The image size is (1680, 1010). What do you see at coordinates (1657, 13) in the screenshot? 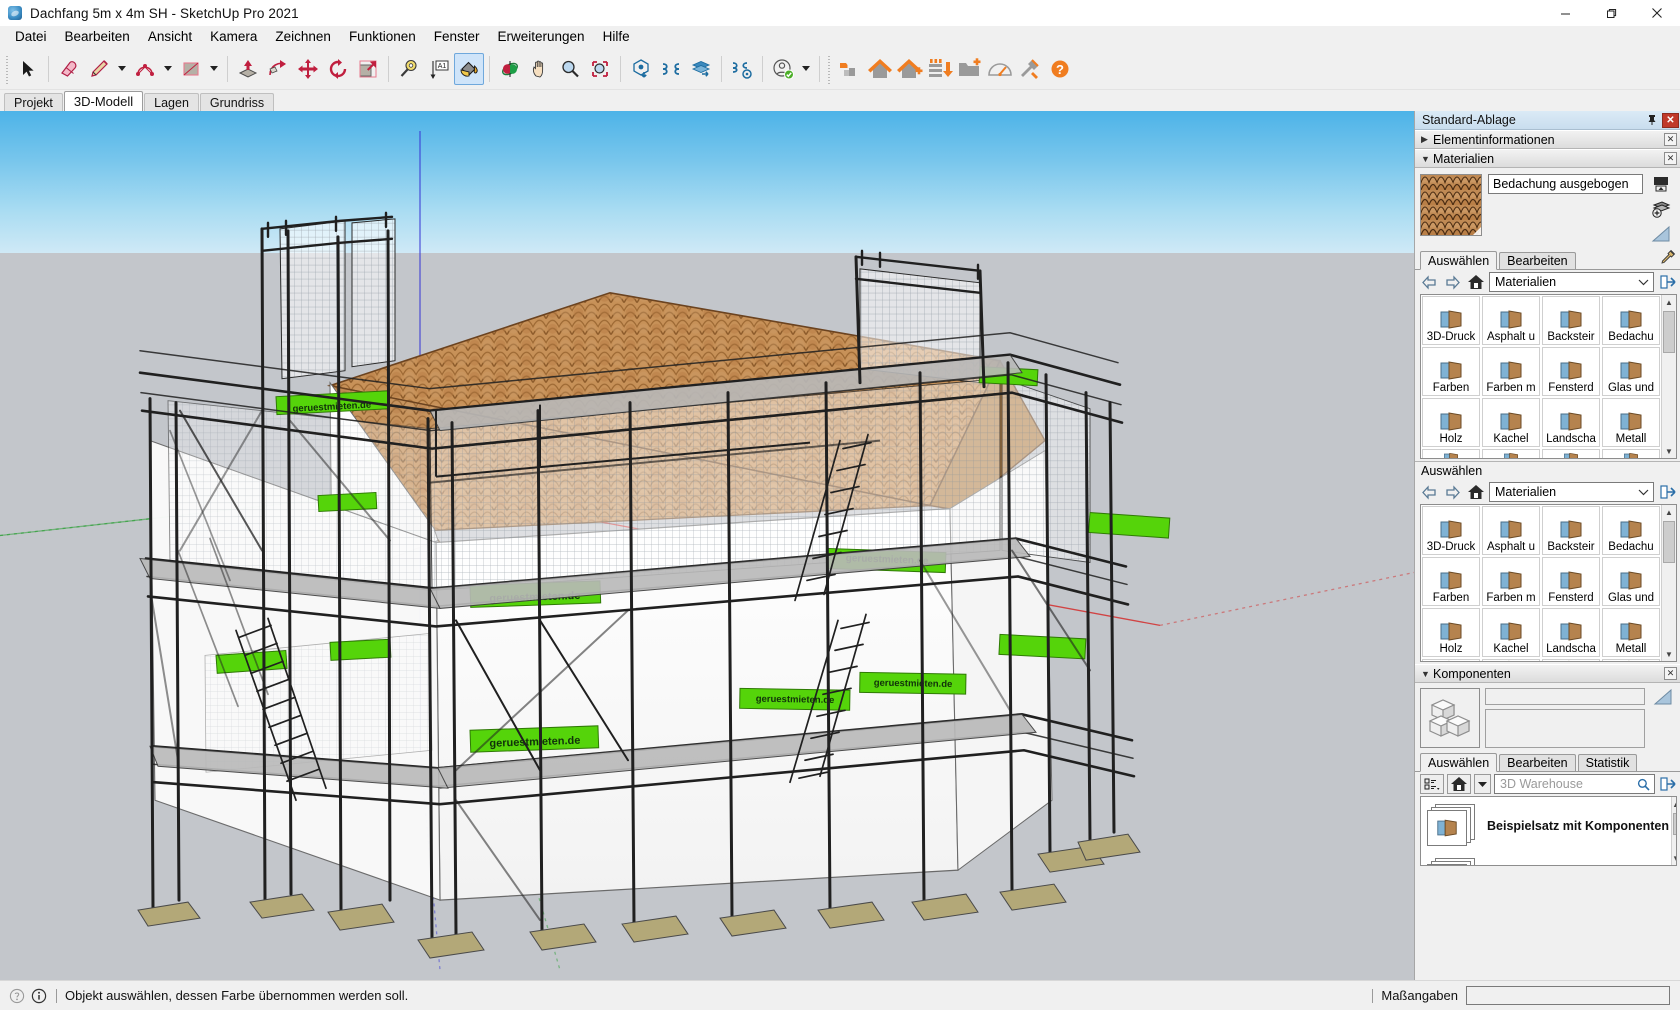
I see `close-button` at bounding box center [1657, 13].